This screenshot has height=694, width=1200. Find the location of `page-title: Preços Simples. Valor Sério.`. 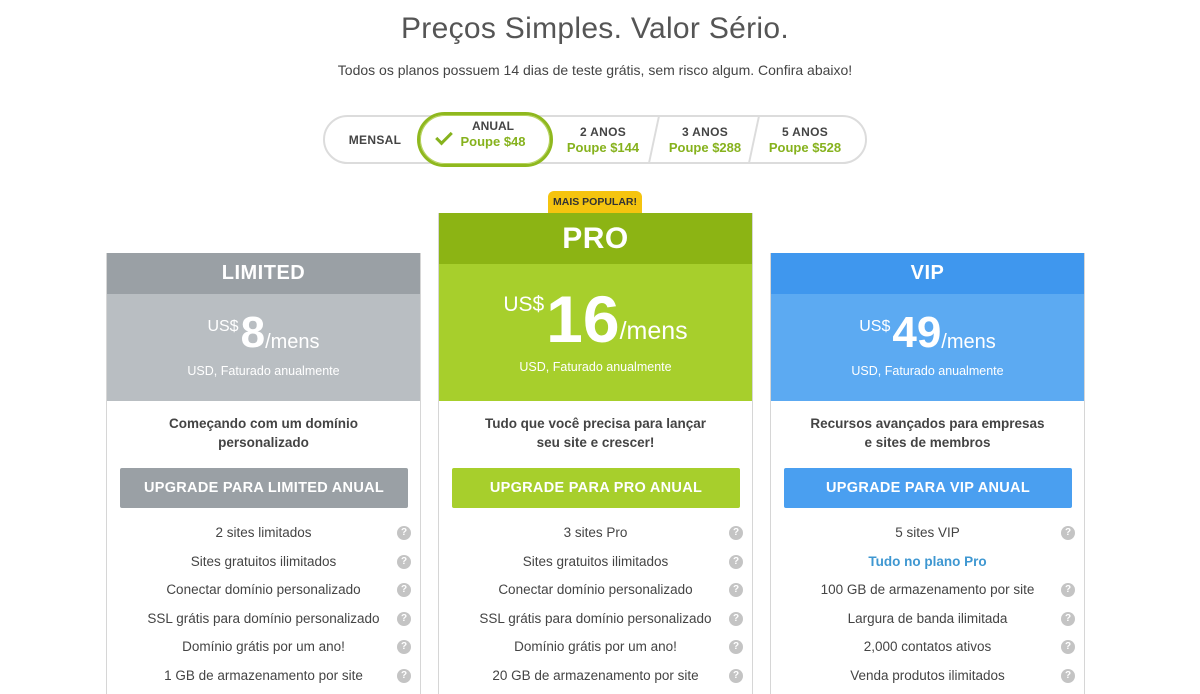

page-title: Preços Simples. Valor Sério. is located at coordinates (595, 28).